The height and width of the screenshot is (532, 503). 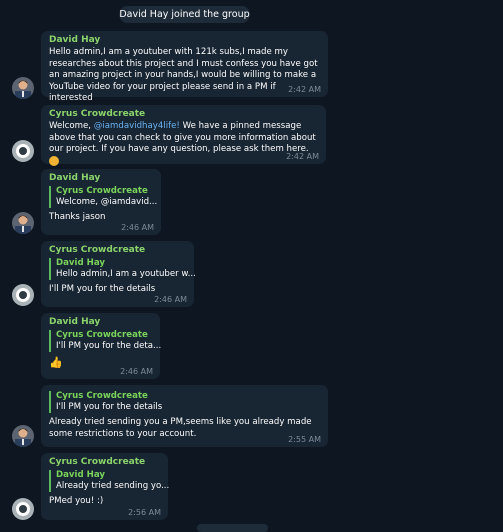 I want to click on message-text: Thanks jason, so click(x=77, y=217).